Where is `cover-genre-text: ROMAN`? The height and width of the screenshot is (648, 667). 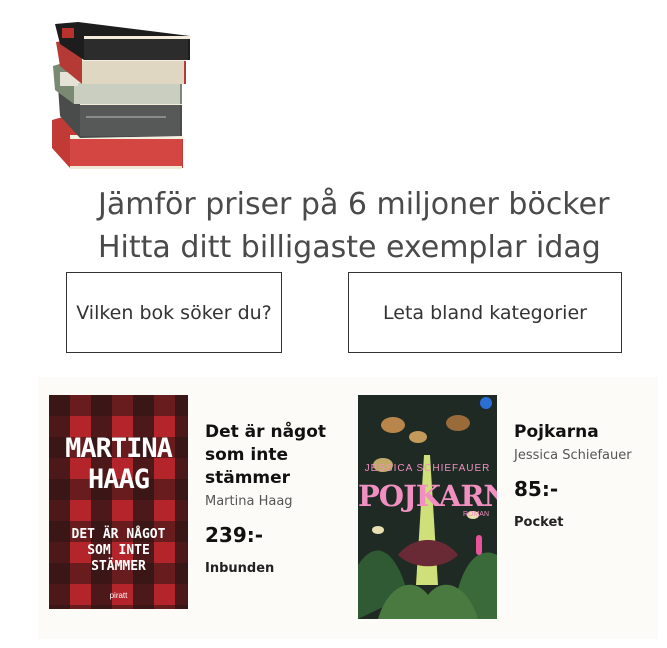
cover-genre-text: ROMAN is located at coordinates (475, 514).